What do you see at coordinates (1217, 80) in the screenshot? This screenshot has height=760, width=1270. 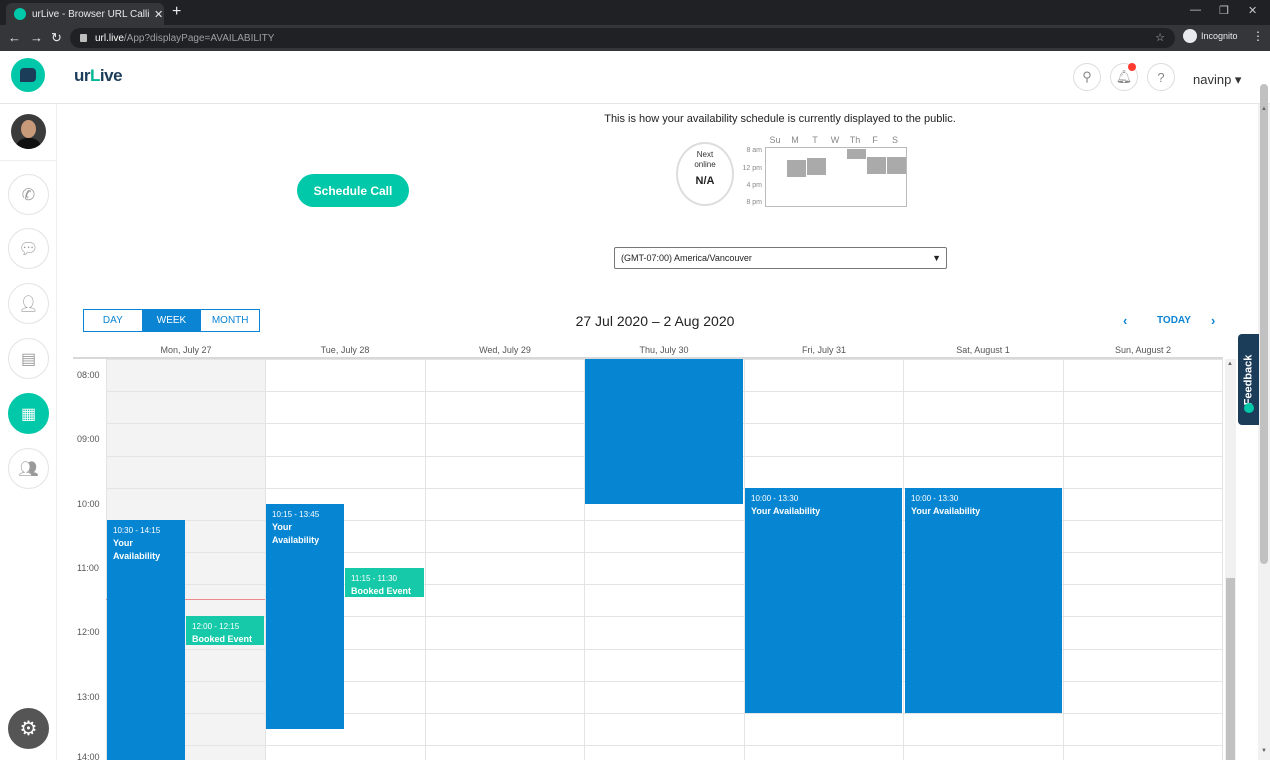 I see `user-menu: navinp ▾` at bounding box center [1217, 80].